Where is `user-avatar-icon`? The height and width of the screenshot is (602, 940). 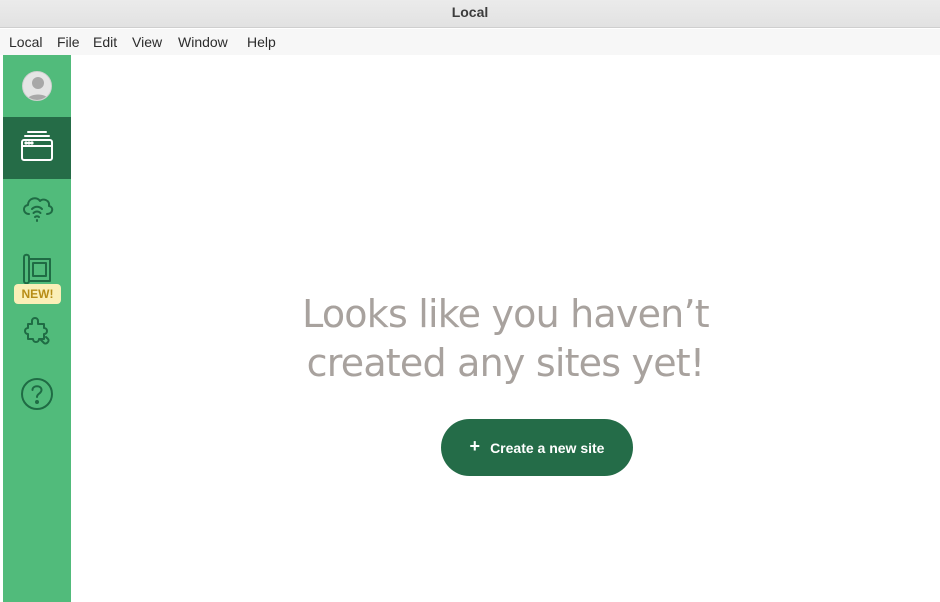 user-avatar-icon is located at coordinates (37, 86).